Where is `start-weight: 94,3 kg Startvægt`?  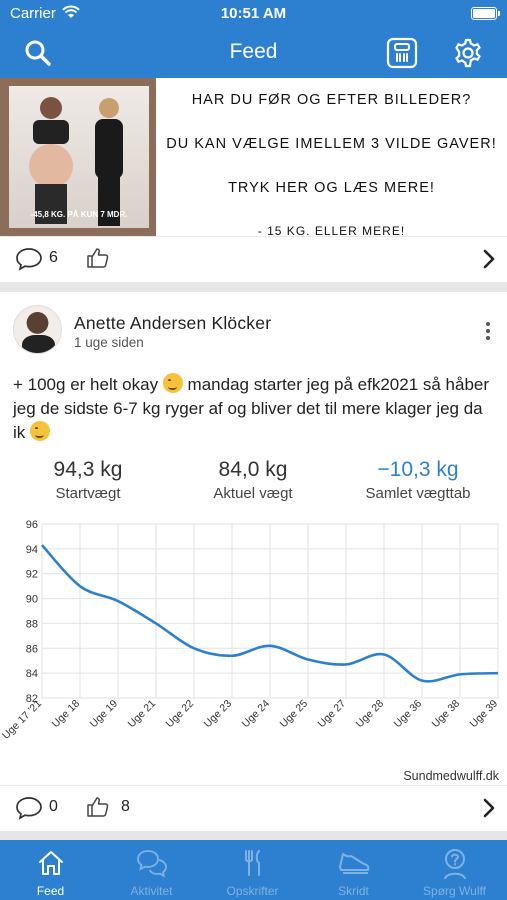
start-weight: 94,3 kg Startvægt is located at coordinates (88, 480).